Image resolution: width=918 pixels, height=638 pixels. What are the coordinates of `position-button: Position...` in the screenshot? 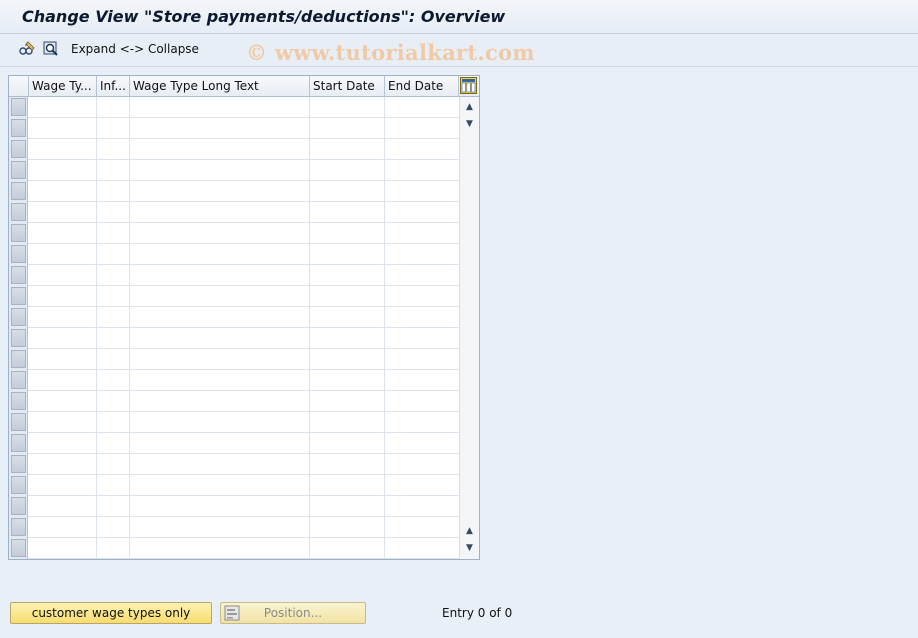 It's located at (293, 613).